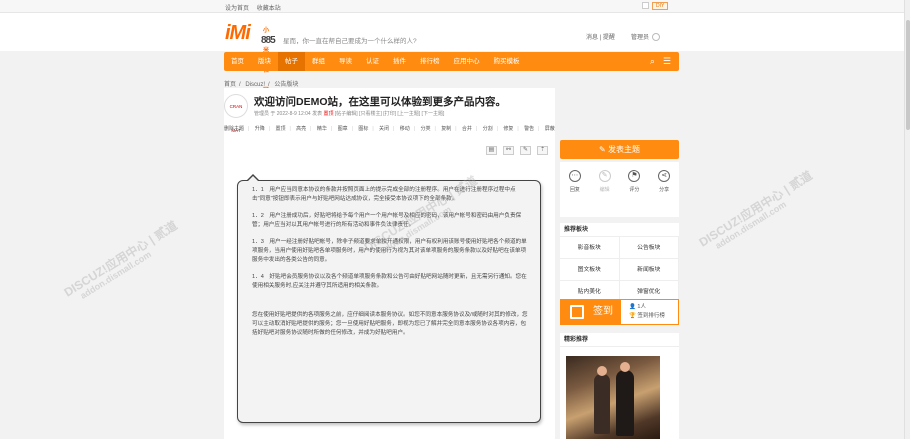 The image size is (910, 439). Describe the element at coordinates (667, 61) in the screenshot. I see `menu-icon: ☰` at that location.